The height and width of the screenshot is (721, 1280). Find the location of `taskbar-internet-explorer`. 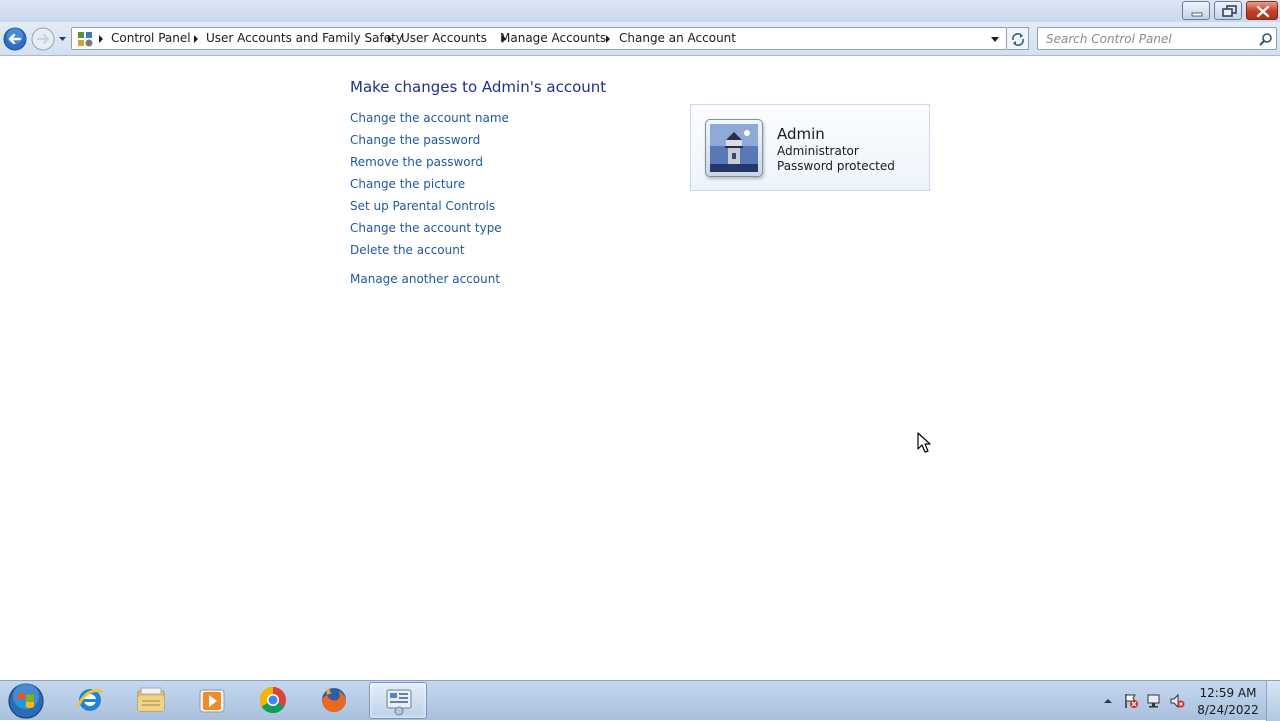

taskbar-internet-explorer is located at coordinates (90, 700).